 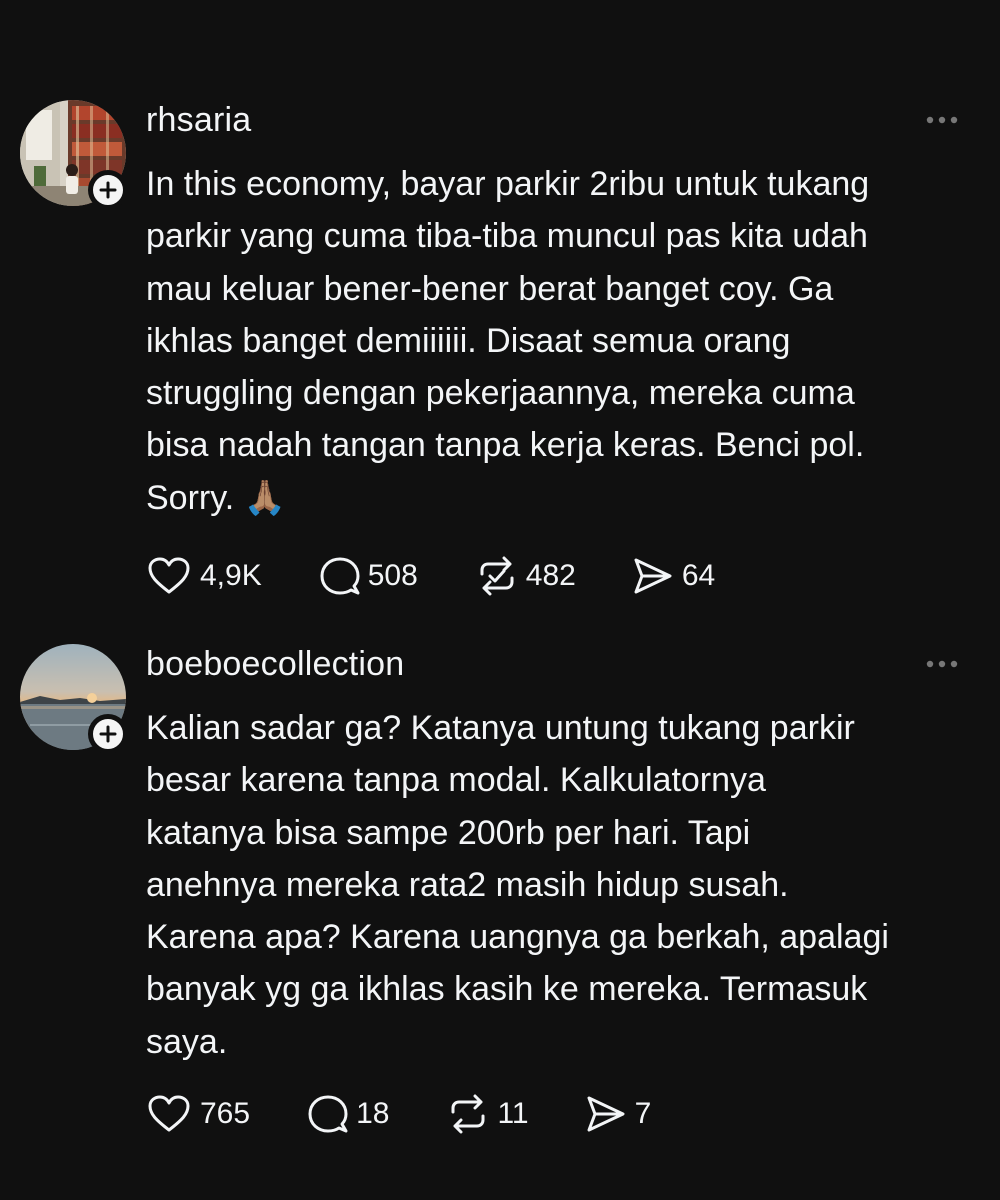 I want to click on reply-button: 508, so click(x=369, y=576).